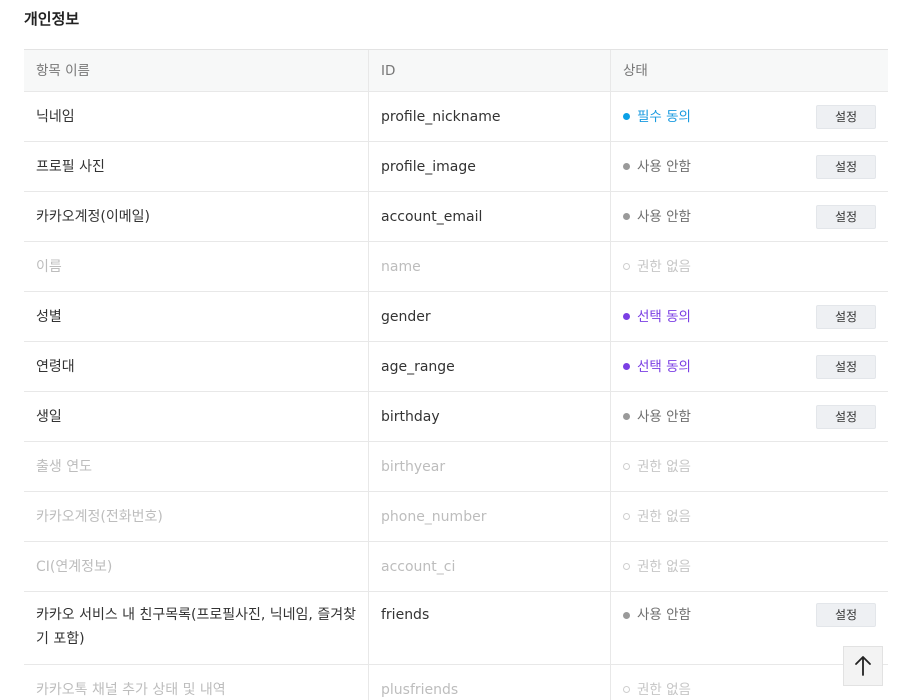 Image resolution: width=907 pixels, height=700 pixels. I want to click on table-row: 성별 gender 선택 동의 설정, so click(456, 317).